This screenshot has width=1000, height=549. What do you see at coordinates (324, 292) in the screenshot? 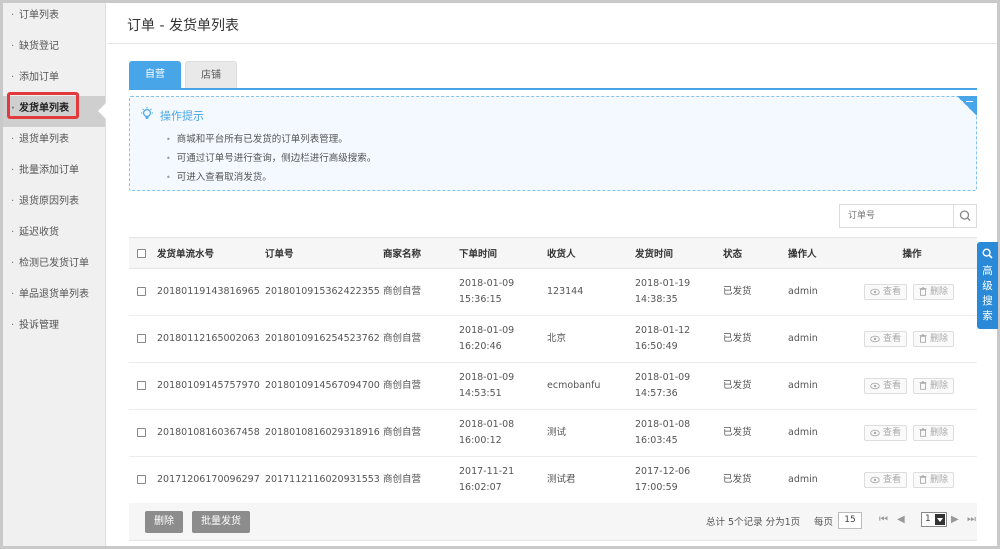
I see `order-sn: 2018010915362422355` at bounding box center [324, 292].